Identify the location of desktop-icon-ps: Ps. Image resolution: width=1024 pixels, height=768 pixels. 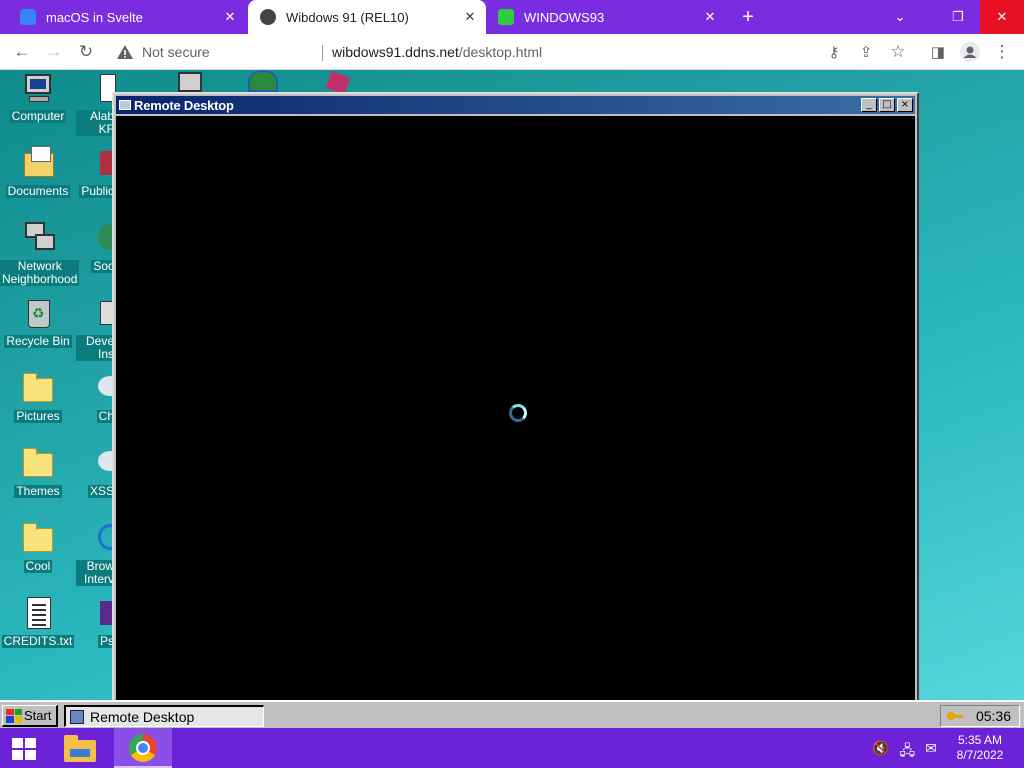
(96, 623).